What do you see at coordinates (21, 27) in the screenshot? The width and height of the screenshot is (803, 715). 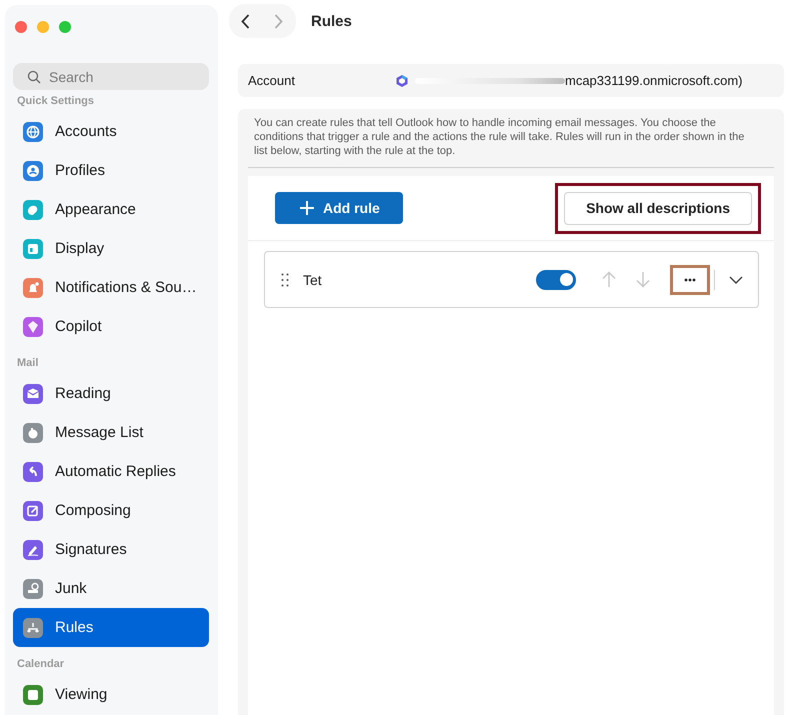 I see `close-window-icon` at bounding box center [21, 27].